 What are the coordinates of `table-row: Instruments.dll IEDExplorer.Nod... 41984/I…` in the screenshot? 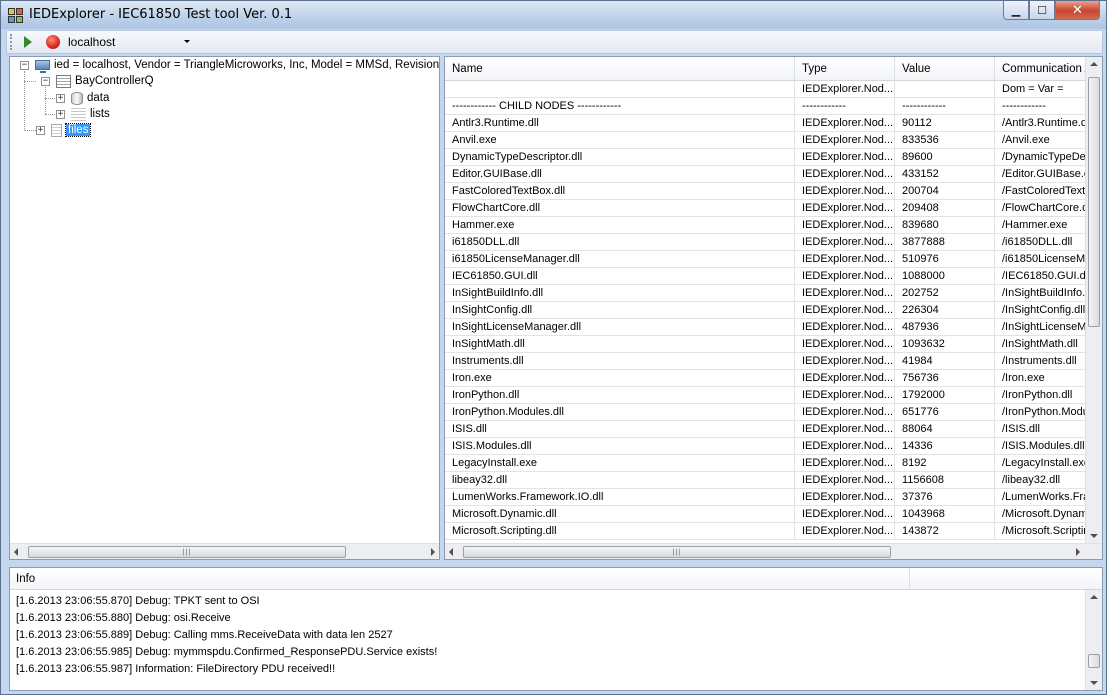 It's located at (765, 361).